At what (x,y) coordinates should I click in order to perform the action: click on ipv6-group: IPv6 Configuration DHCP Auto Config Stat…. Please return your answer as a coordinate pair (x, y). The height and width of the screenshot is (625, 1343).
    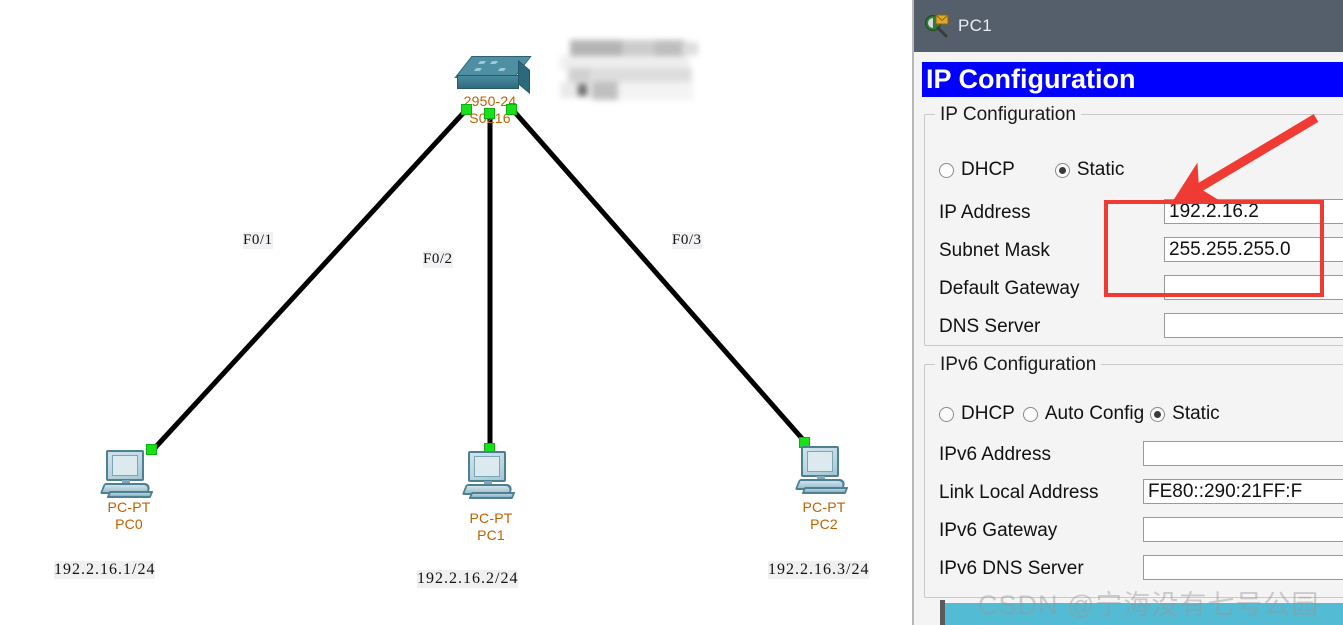
    Looking at the image, I should click on (1133, 476).